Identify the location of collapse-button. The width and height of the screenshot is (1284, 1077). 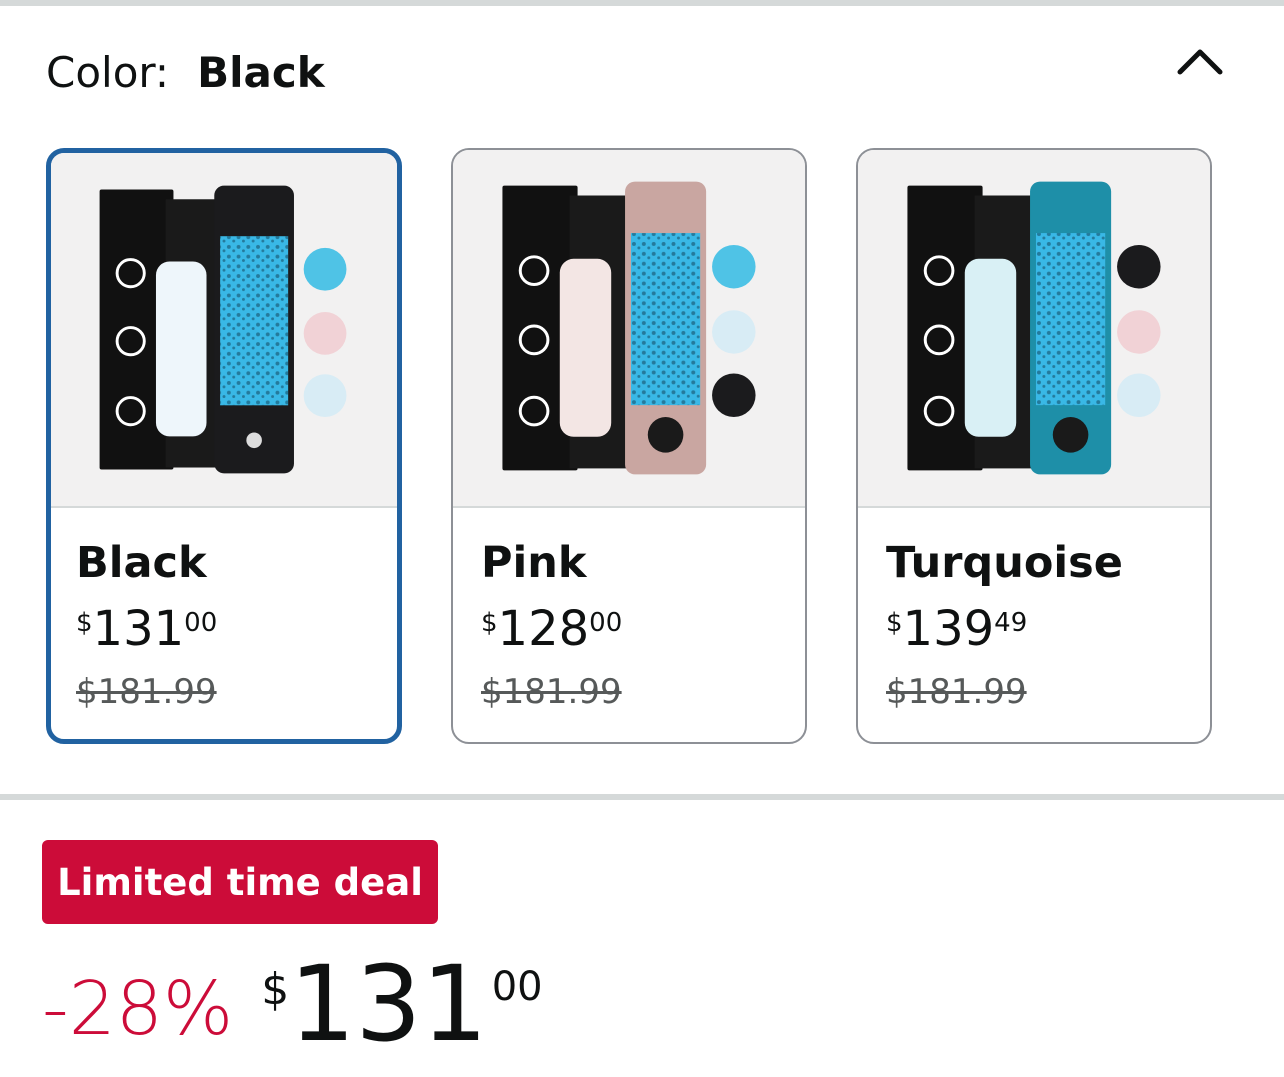
(1200, 61).